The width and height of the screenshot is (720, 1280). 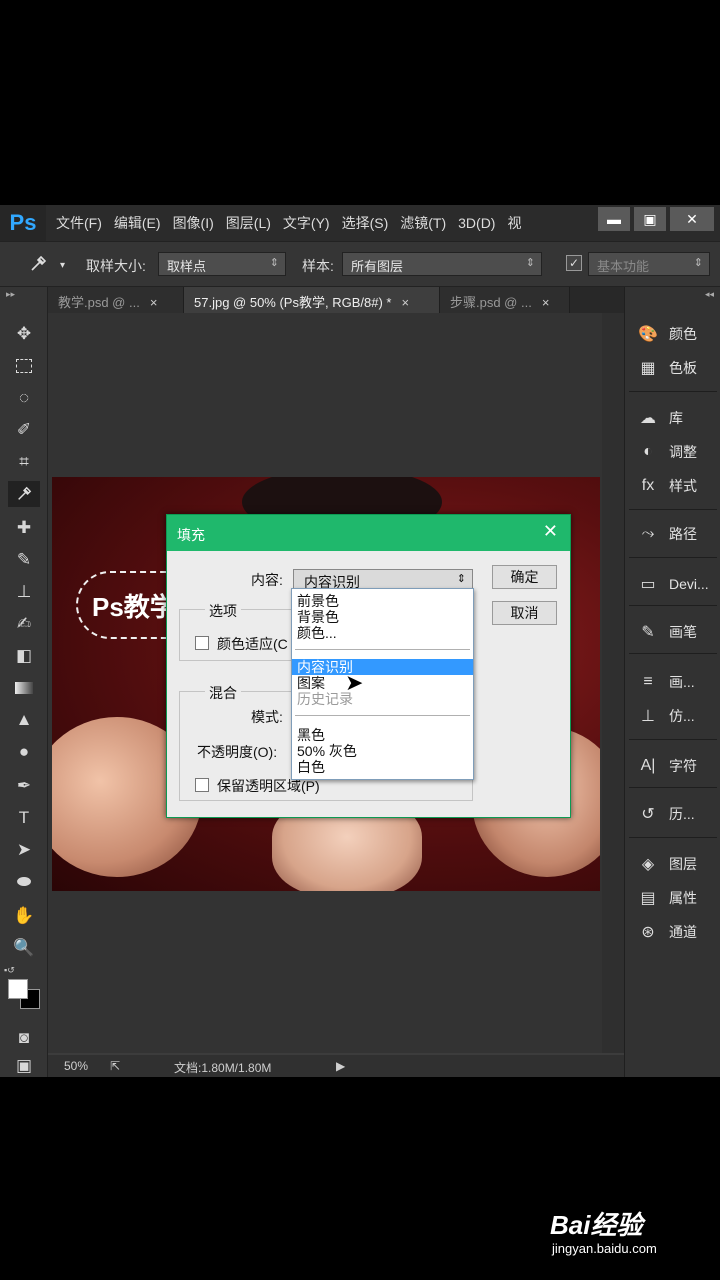 I want to click on menu-view: 视, so click(x=514, y=223).